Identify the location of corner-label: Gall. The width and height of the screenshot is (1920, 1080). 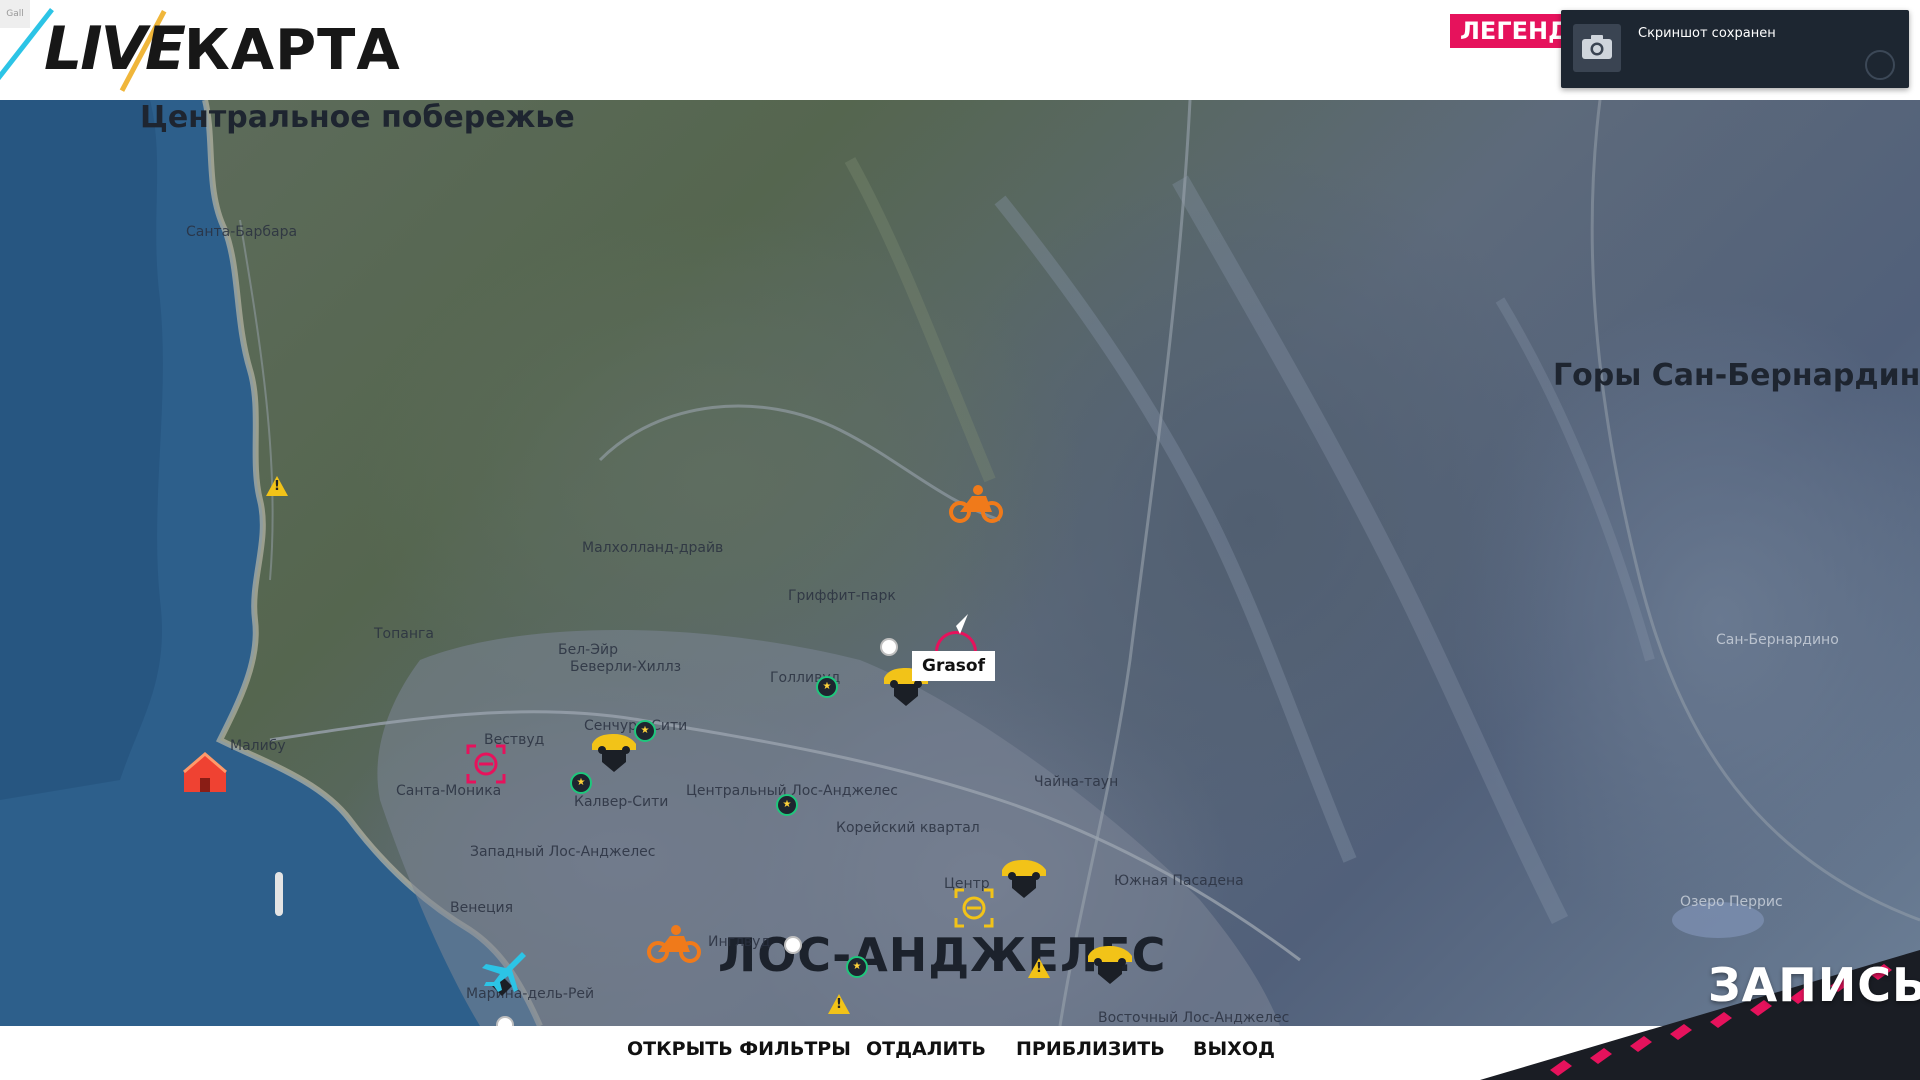
(15, 14).